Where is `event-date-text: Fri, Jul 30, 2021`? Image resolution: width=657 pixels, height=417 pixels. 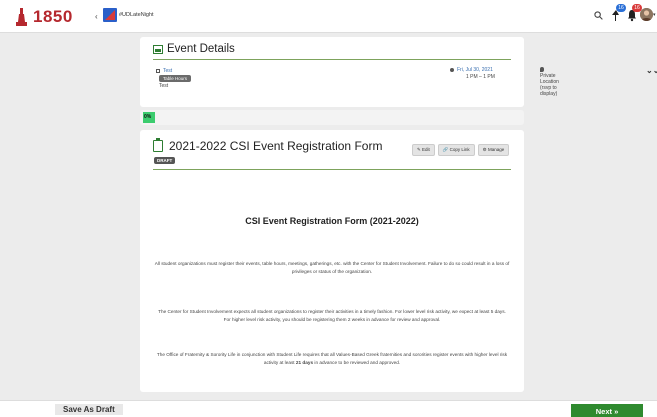
event-date-text: Fri, Jul 30, 2021 is located at coordinates (475, 70).